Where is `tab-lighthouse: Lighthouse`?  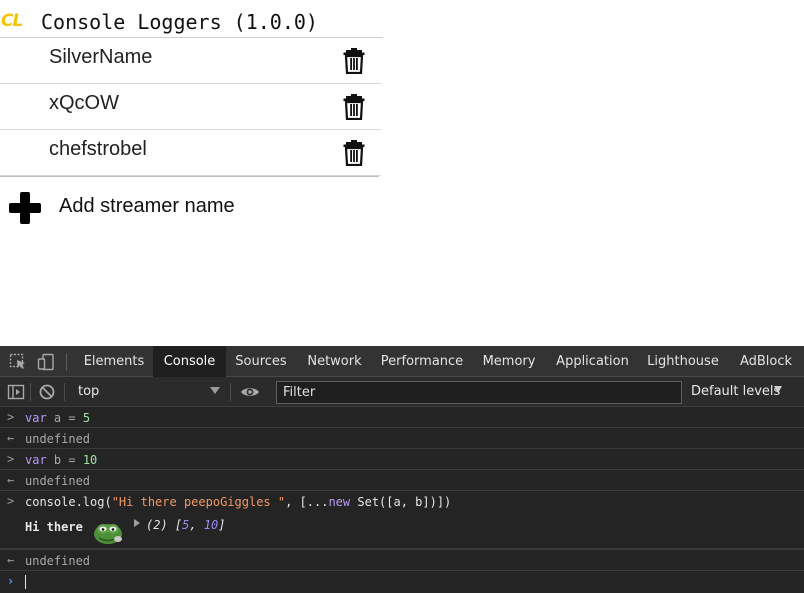 tab-lighthouse: Lighthouse is located at coordinates (683, 361).